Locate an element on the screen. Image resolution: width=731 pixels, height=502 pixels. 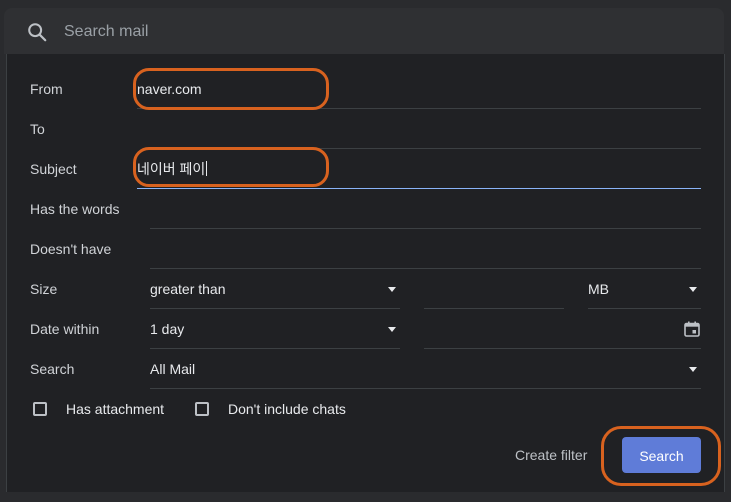
date-field is located at coordinates (562, 329).